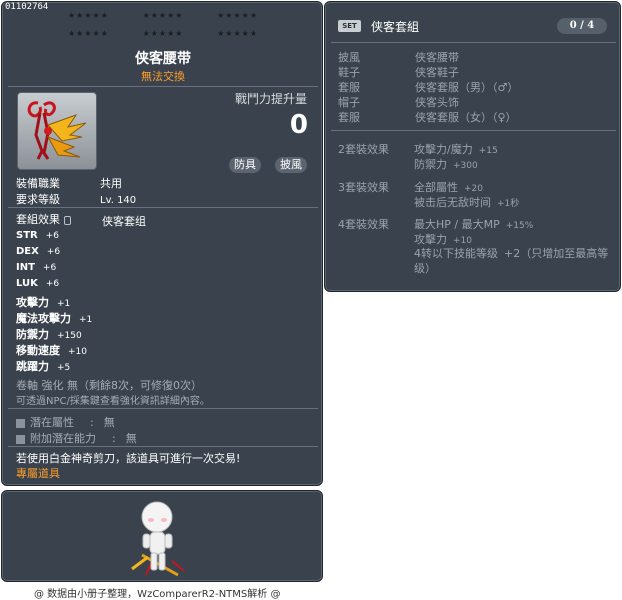  Describe the element at coordinates (508, 204) in the screenshot. I see `bonus-num: +1秒` at that location.